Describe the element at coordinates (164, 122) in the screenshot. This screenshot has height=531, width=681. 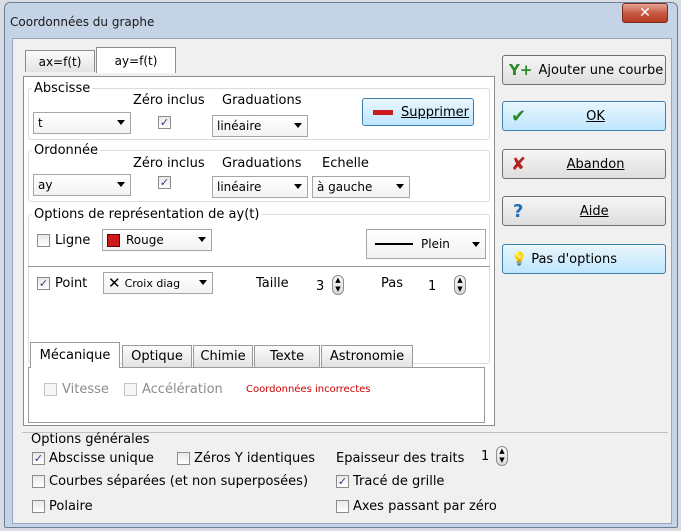
I see `abscisse-zero-checkbox: ✓` at that location.